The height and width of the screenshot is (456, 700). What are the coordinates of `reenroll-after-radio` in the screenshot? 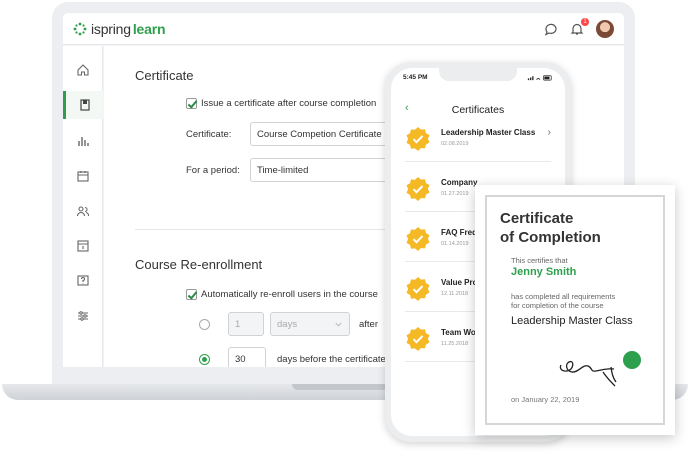 It's located at (204, 324).